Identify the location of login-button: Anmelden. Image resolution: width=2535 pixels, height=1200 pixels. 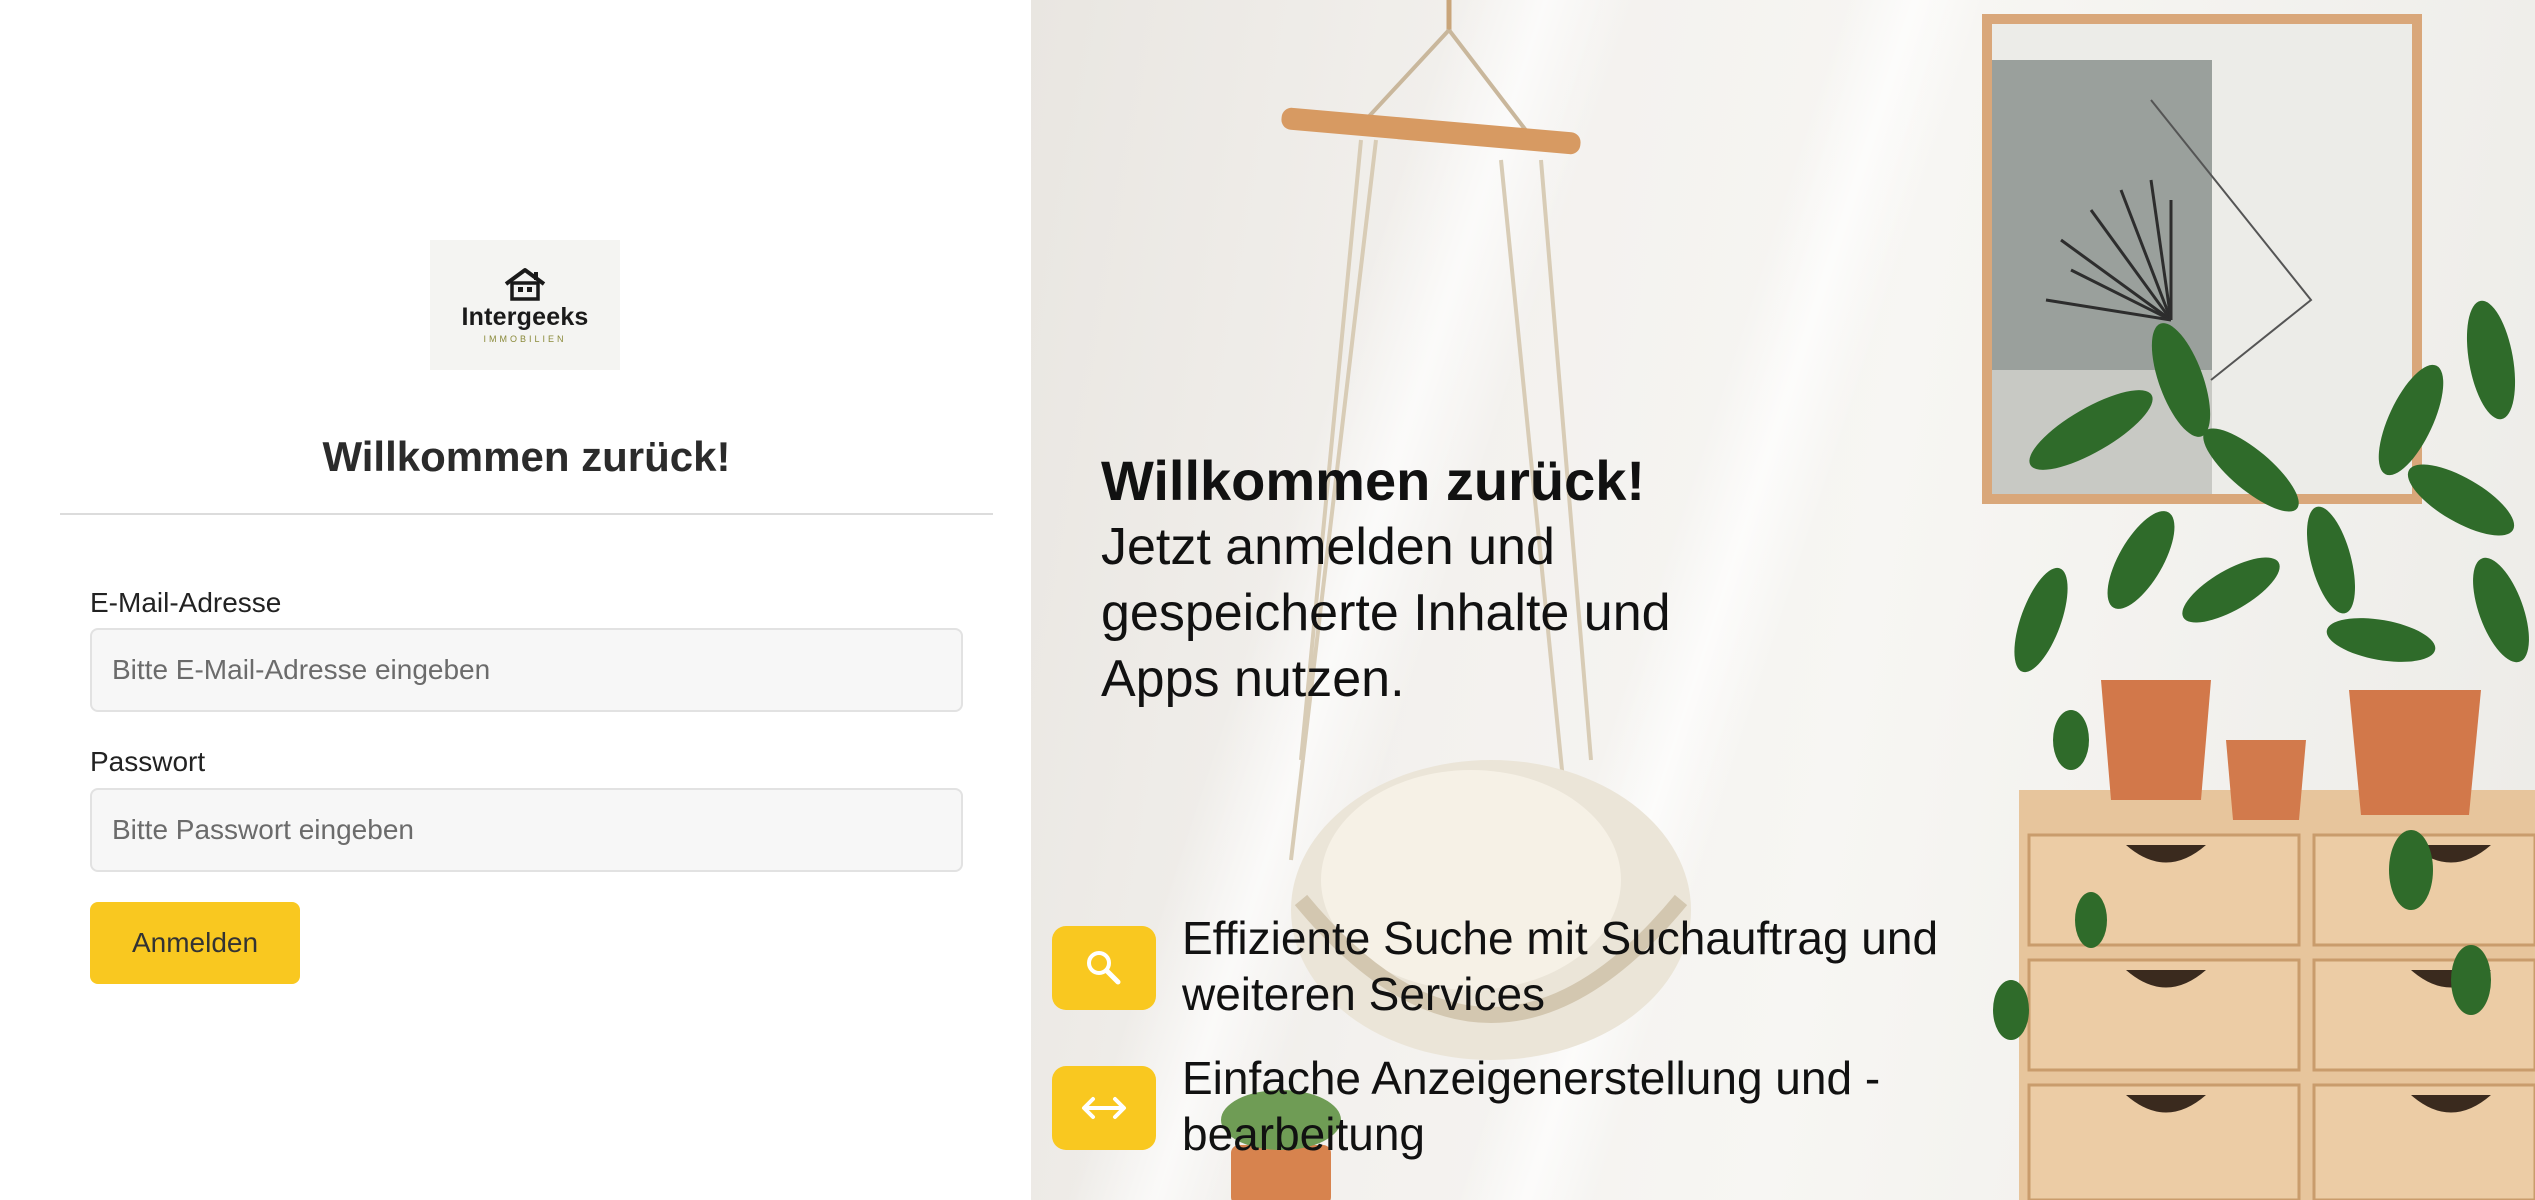
(195, 943).